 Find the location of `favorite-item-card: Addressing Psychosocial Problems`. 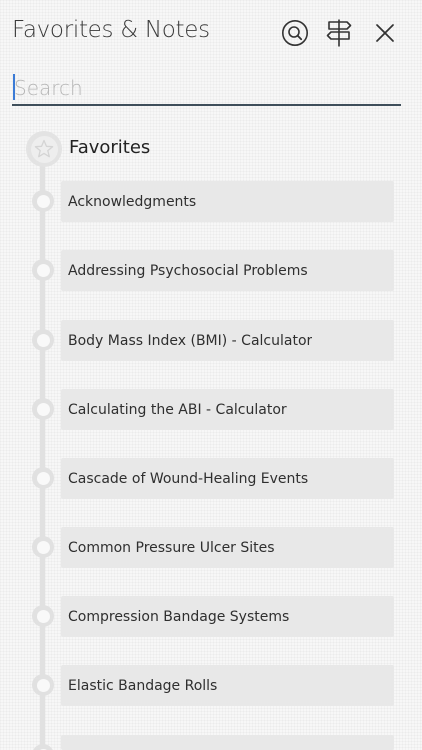

favorite-item-card: Addressing Psychosocial Problems is located at coordinates (227, 270).